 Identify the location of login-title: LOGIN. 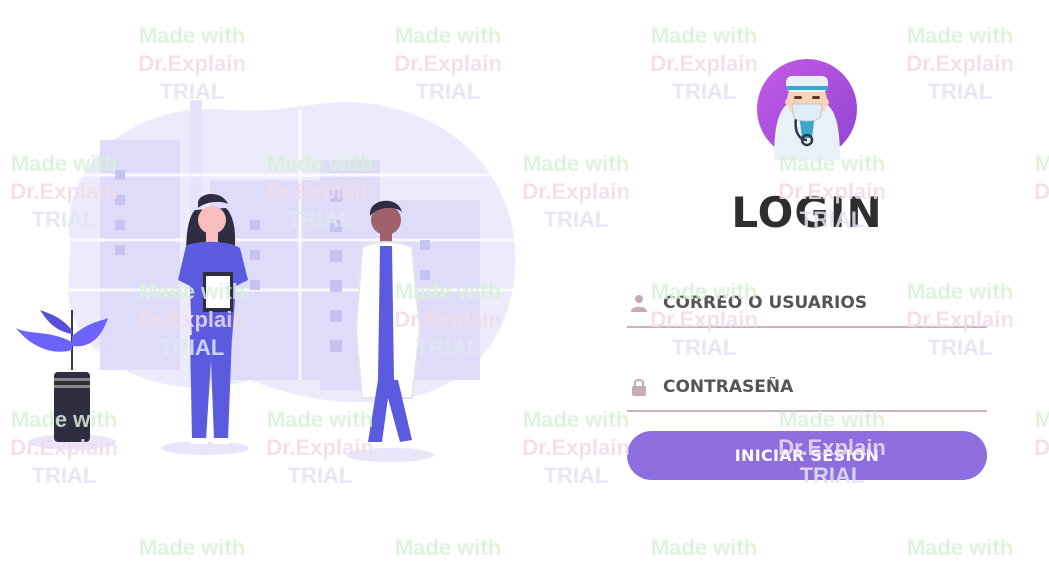
(807, 212).